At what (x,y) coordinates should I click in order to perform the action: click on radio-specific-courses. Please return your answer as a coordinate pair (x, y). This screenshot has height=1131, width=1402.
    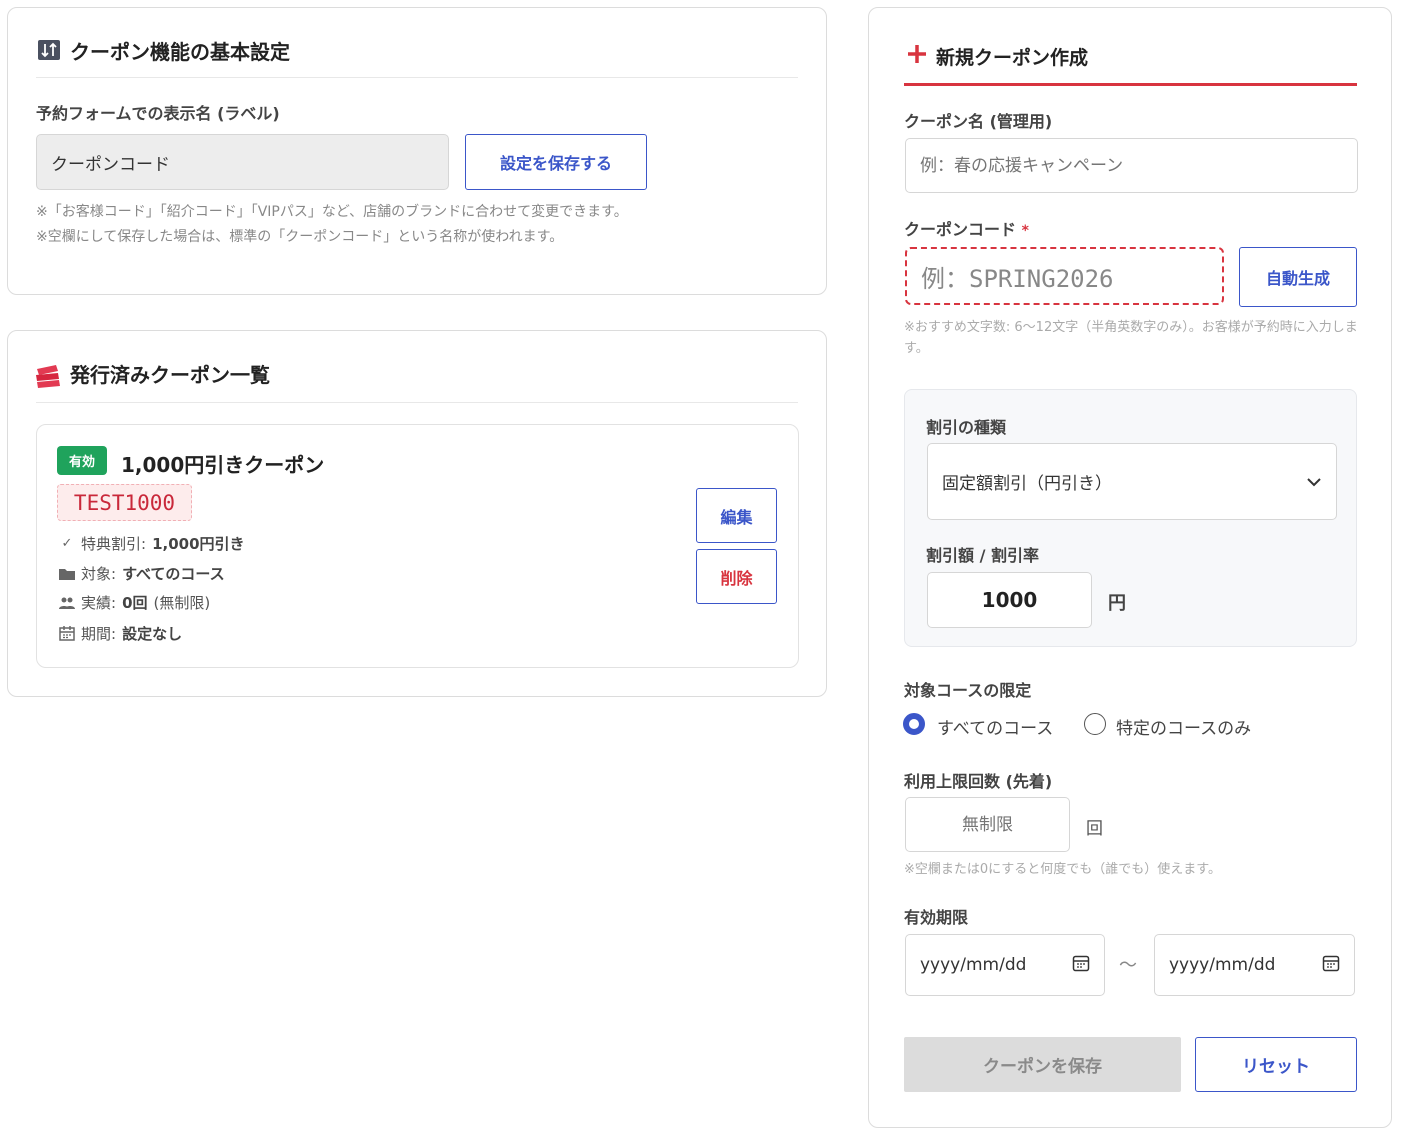
    Looking at the image, I should click on (1095, 724).